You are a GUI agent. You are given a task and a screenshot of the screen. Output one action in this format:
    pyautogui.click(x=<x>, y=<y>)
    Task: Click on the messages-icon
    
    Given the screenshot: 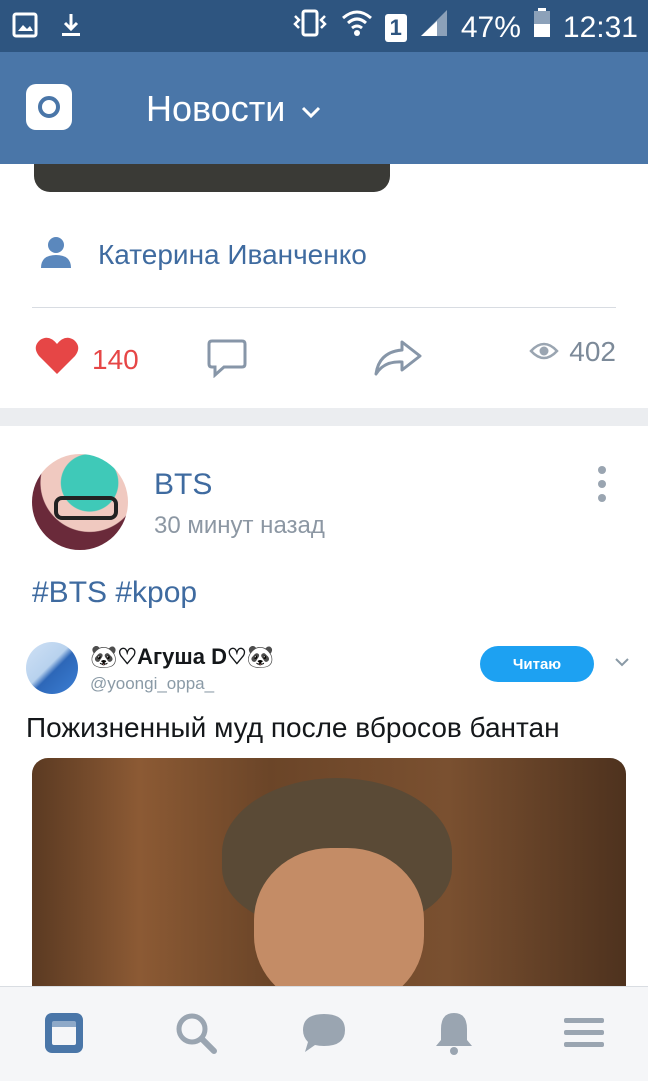 What is the action you would take?
    pyautogui.click(x=324, y=1033)
    